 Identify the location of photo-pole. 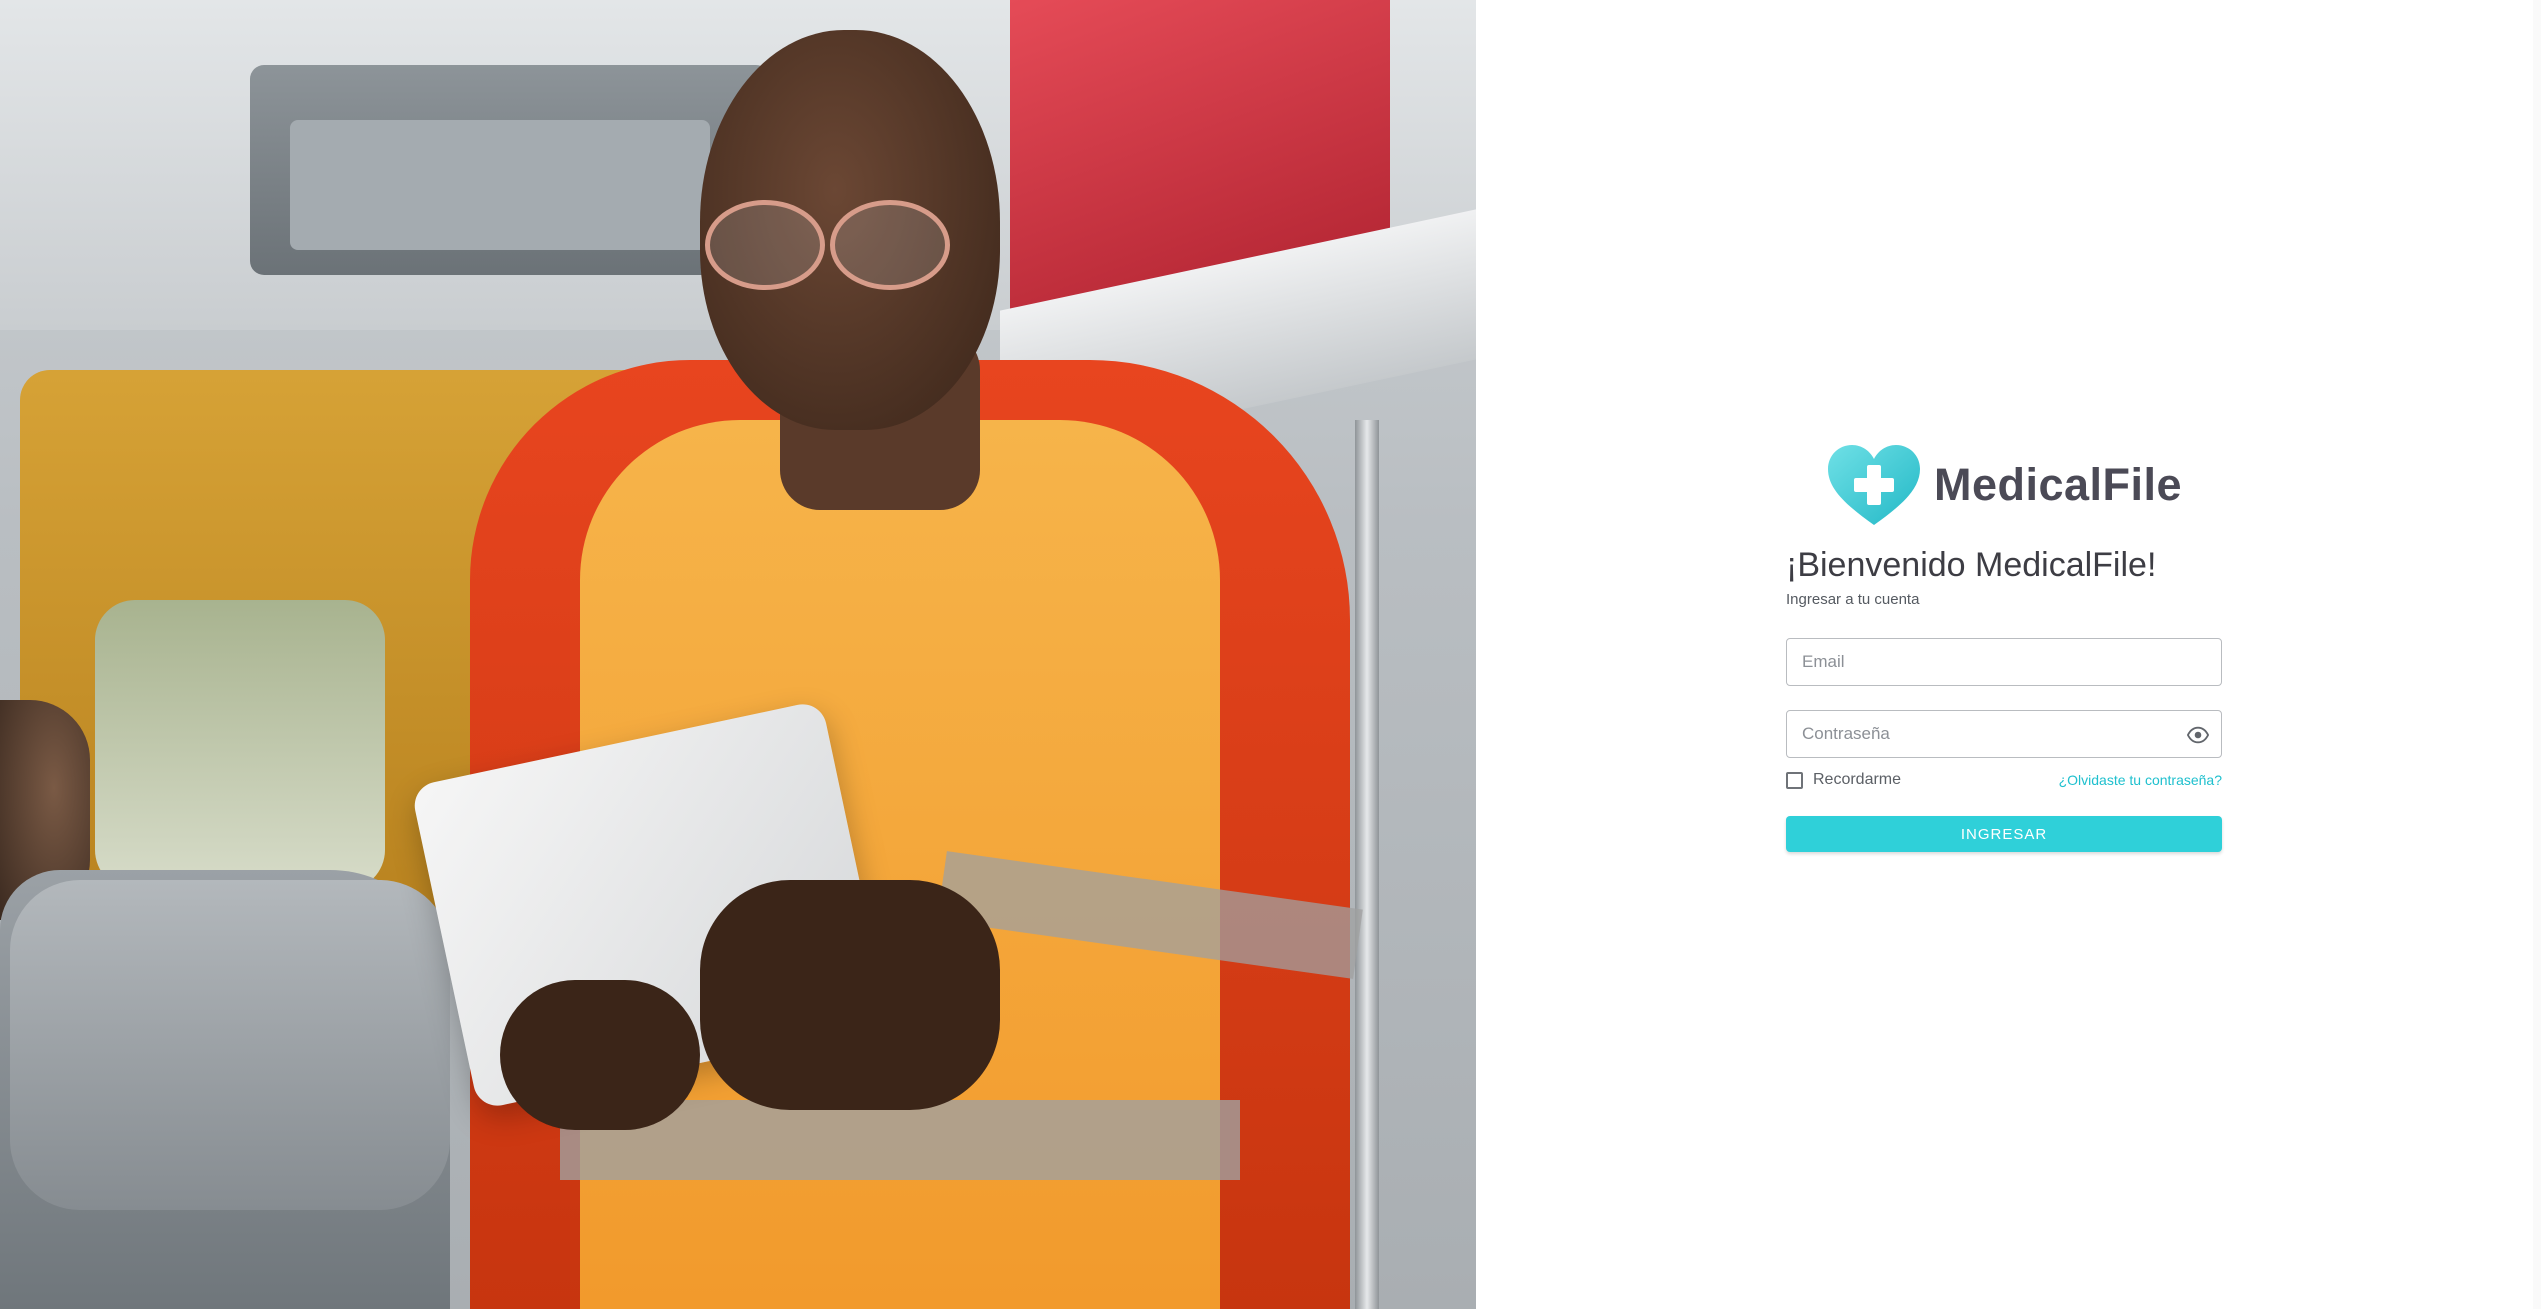
(1367, 864).